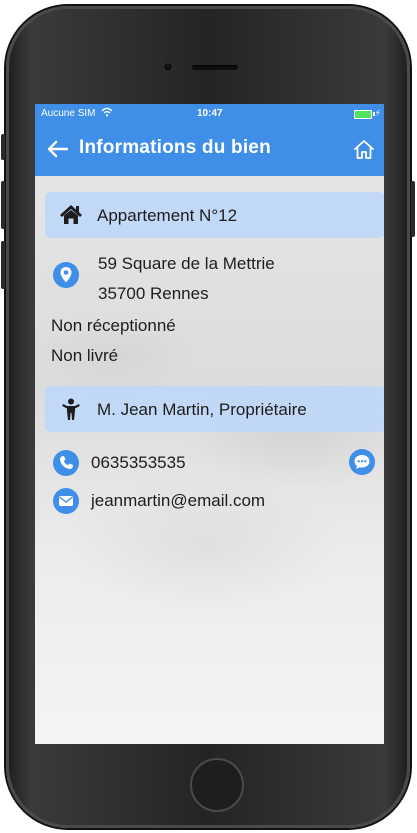 The width and height of the screenshot is (417, 833). What do you see at coordinates (363, 114) in the screenshot?
I see `battery-icon` at bounding box center [363, 114].